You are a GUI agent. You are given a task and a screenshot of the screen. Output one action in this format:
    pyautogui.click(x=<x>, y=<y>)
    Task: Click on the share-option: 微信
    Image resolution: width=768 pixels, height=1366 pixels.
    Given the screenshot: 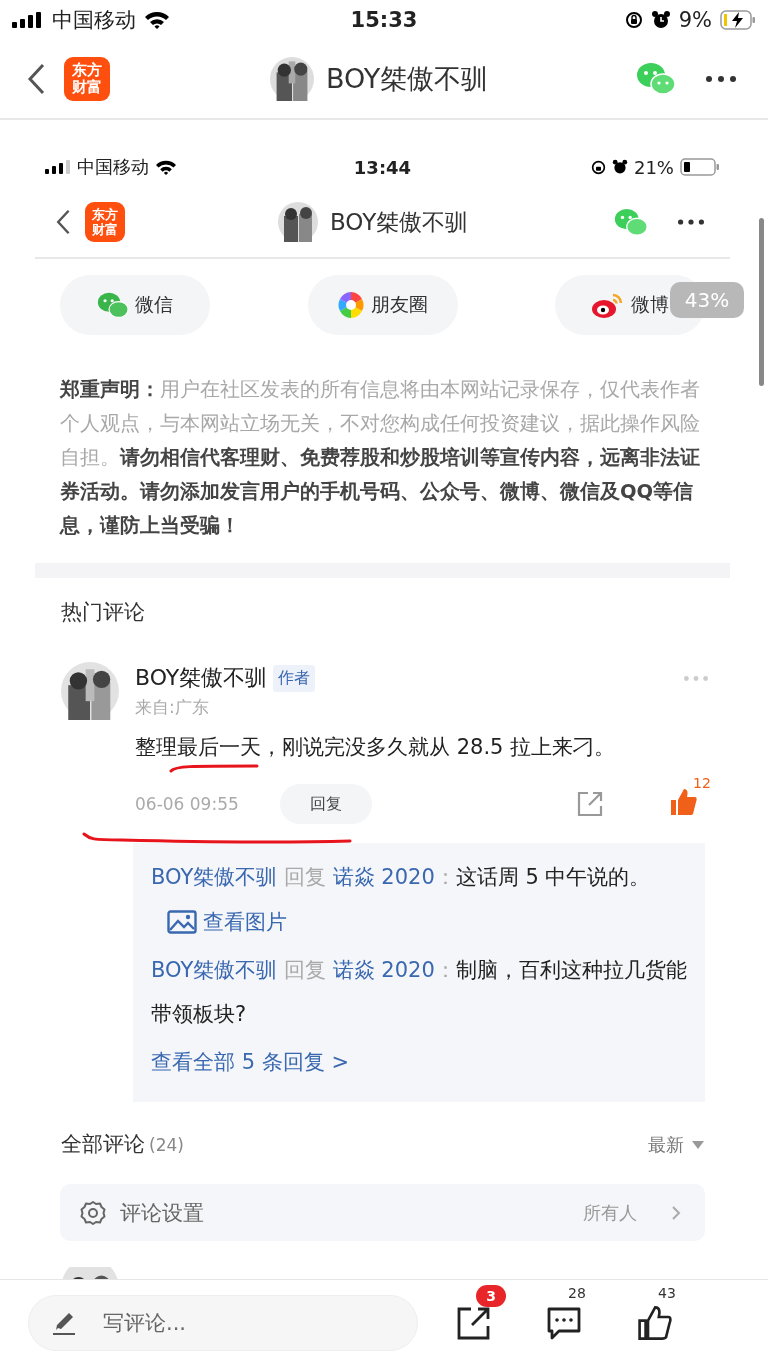 What is the action you would take?
    pyautogui.click(x=135, y=305)
    